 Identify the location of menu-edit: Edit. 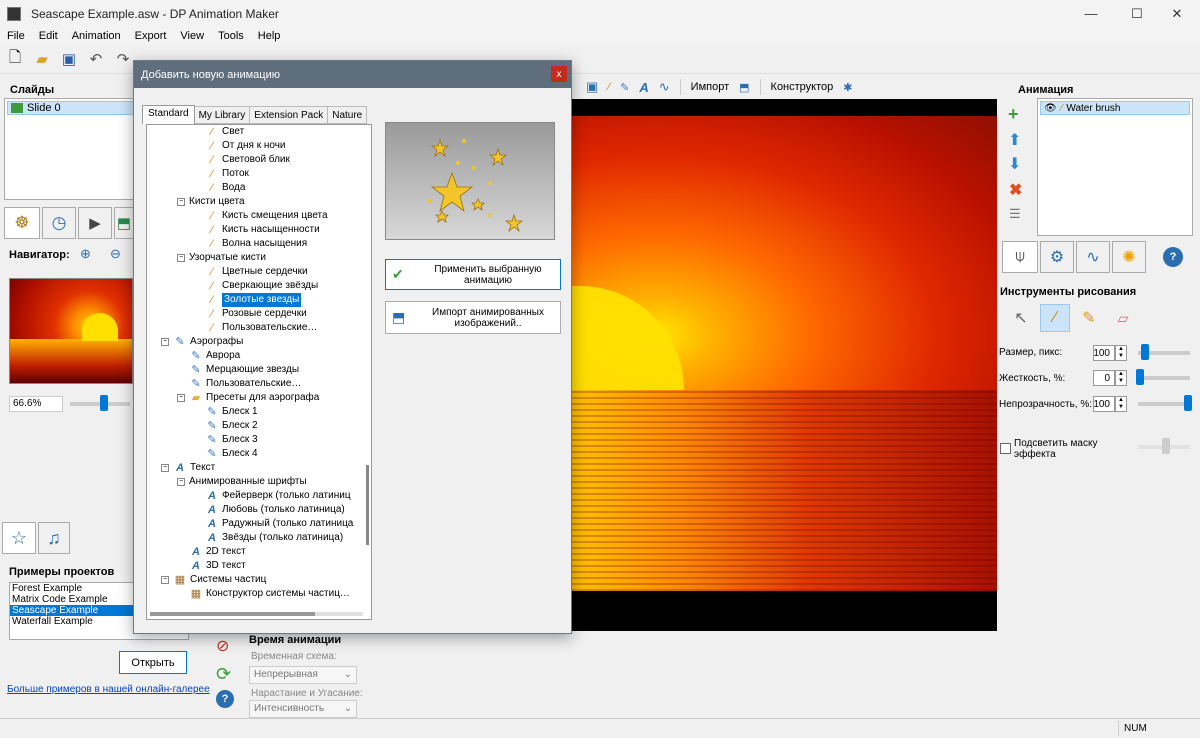
(48, 36).